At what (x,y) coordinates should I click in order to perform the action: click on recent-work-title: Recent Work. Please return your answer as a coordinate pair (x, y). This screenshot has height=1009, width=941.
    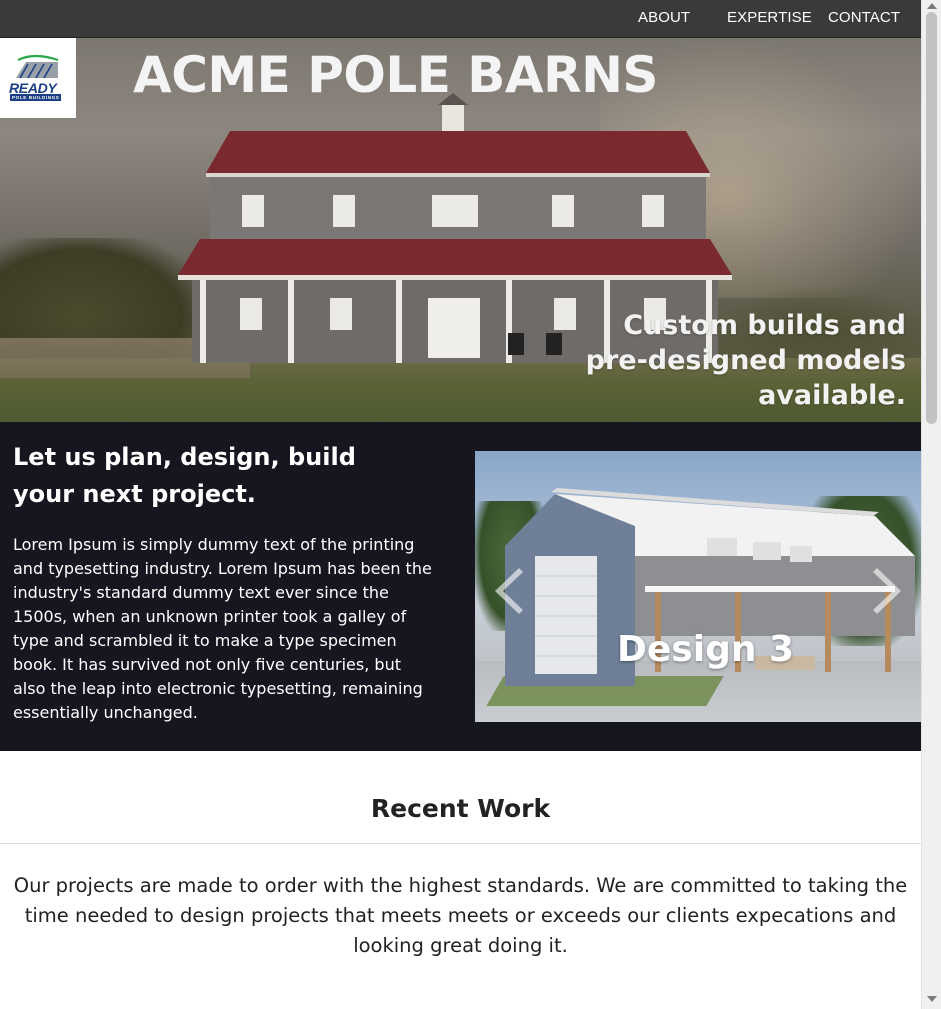
    Looking at the image, I should click on (460, 808).